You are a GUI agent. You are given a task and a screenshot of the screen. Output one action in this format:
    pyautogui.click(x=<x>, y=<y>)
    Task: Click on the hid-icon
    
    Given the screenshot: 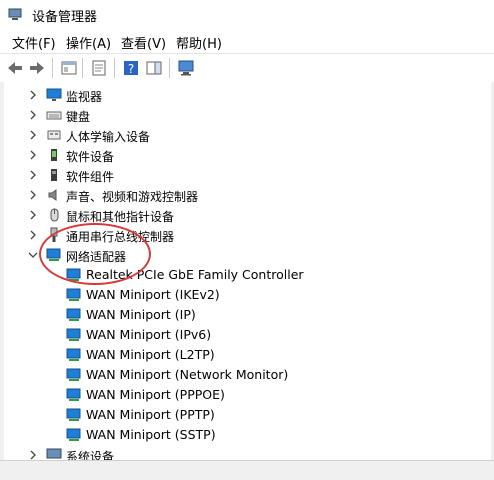 What is the action you would take?
    pyautogui.click(x=54, y=135)
    